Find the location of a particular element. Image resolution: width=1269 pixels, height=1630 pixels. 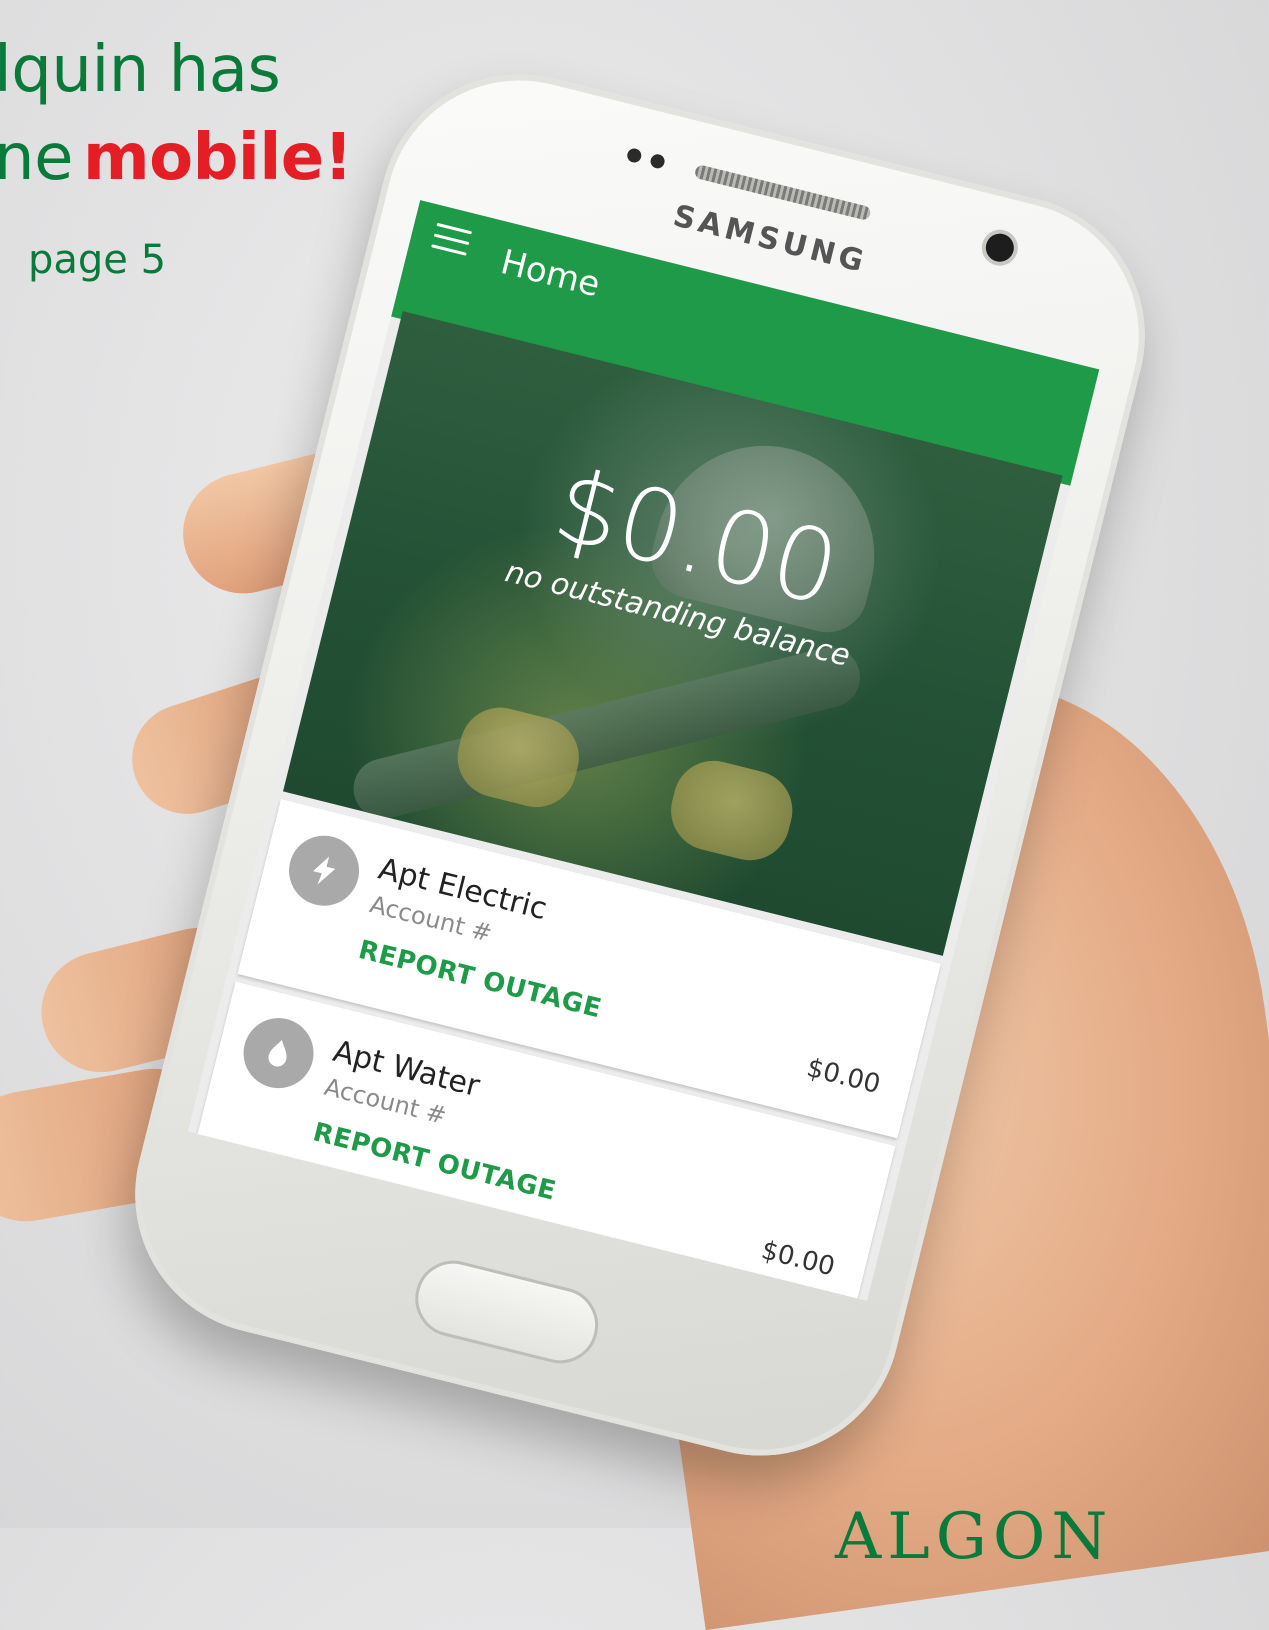

brand-logo-cropped: ALGON is located at coordinates (974, 1537).